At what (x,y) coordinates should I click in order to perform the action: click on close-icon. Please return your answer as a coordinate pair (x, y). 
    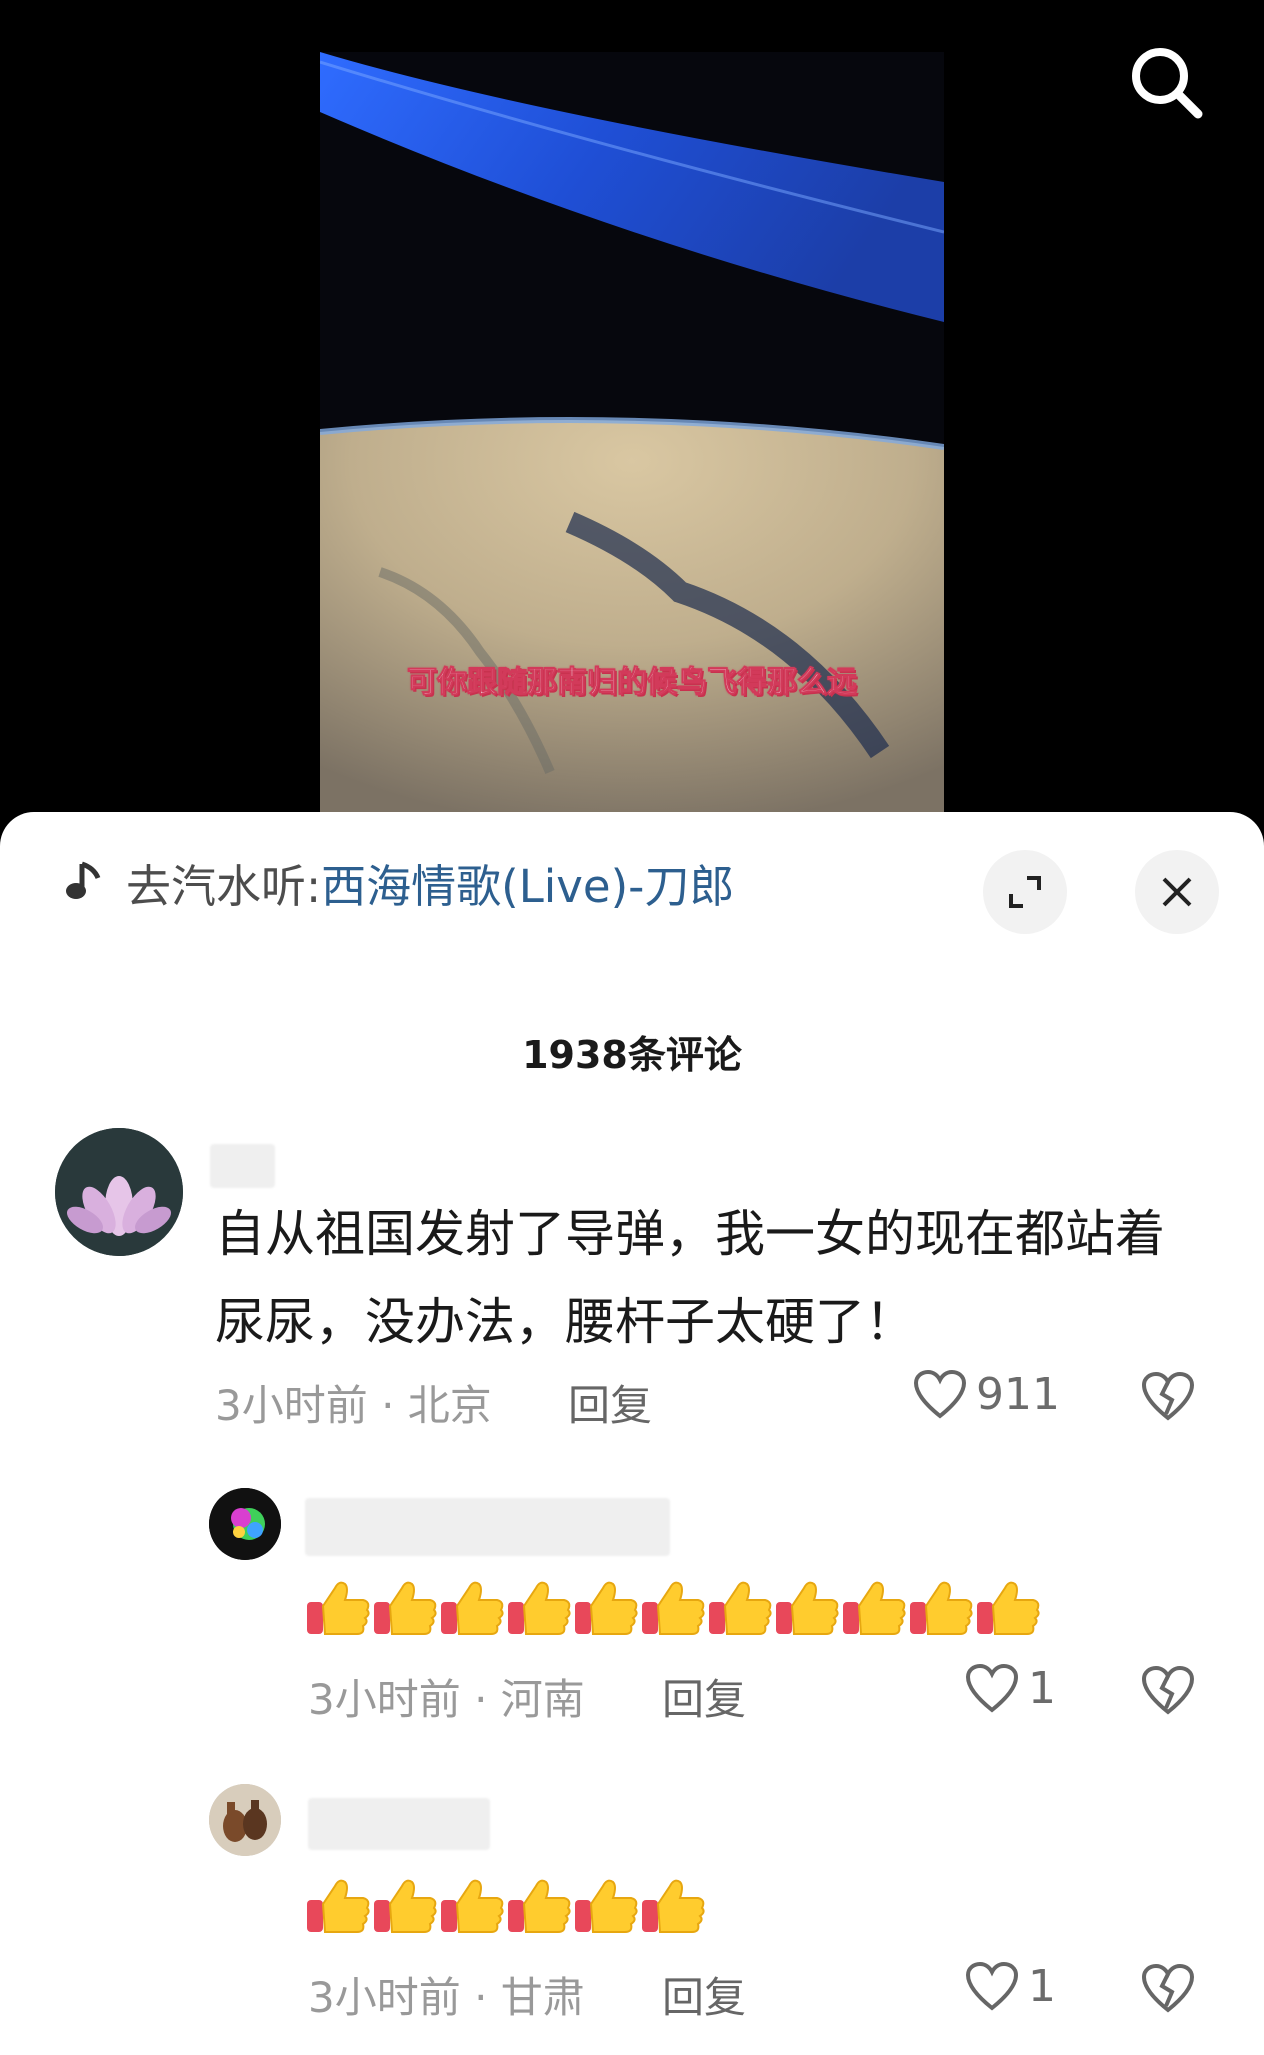
    Looking at the image, I should click on (1177, 892).